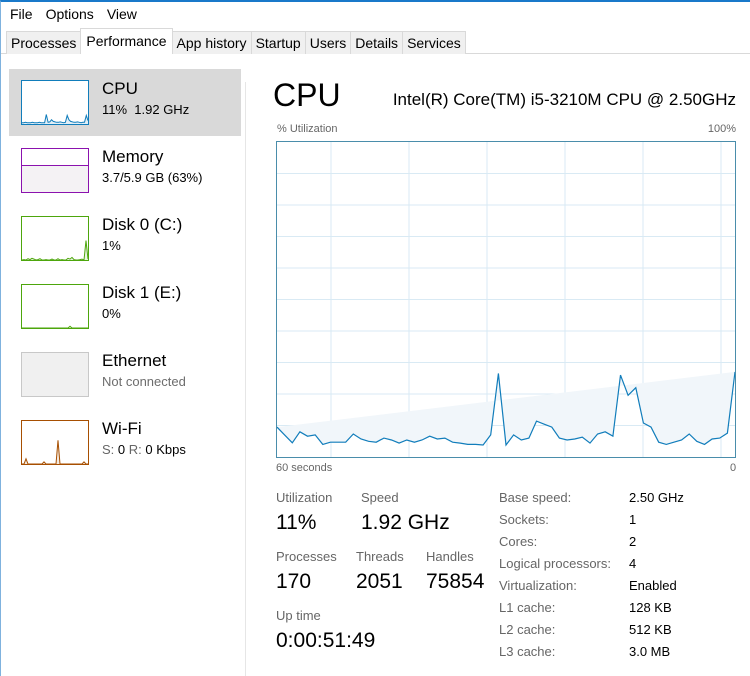 The width and height of the screenshot is (750, 676). Describe the element at coordinates (152, 177) in the screenshot. I see `sidebar-item-subtitle: 3.7/5.9 GB (63%)` at that location.